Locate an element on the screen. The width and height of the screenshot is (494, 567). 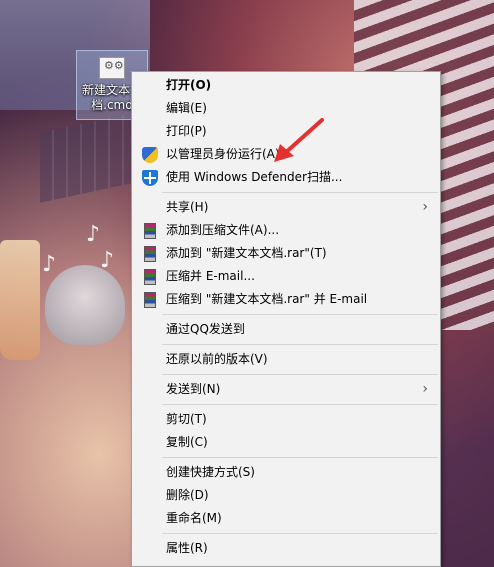
menu-item-share: 共享(H) › is located at coordinates (286, 207).